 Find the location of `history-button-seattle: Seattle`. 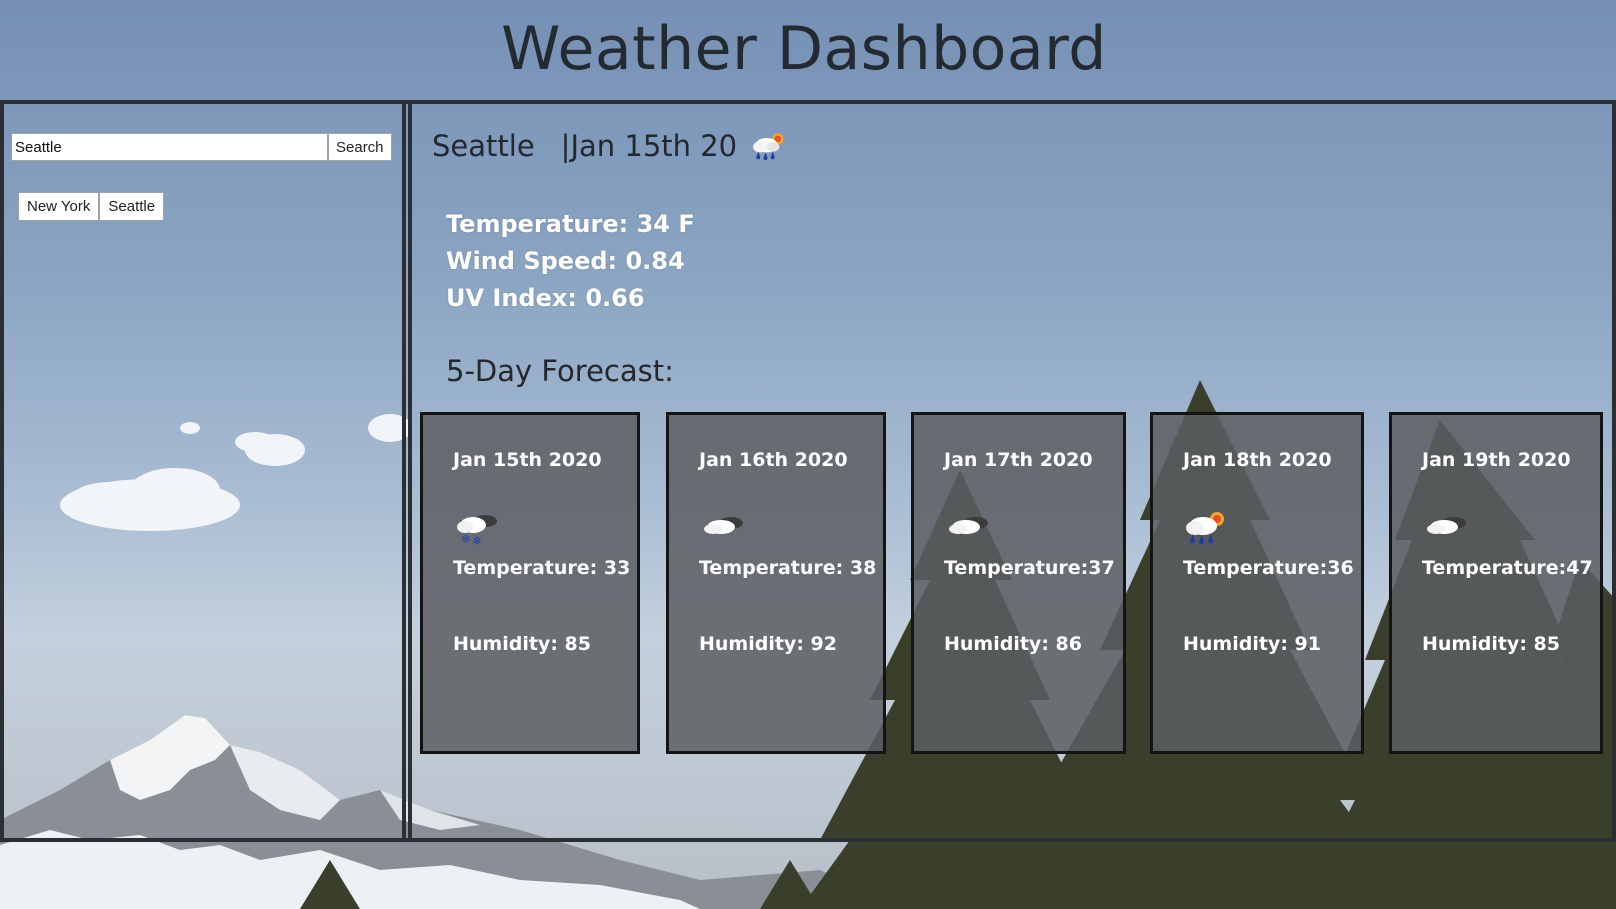

history-button-seattle: Seattle is located at coordinates (132, 206).